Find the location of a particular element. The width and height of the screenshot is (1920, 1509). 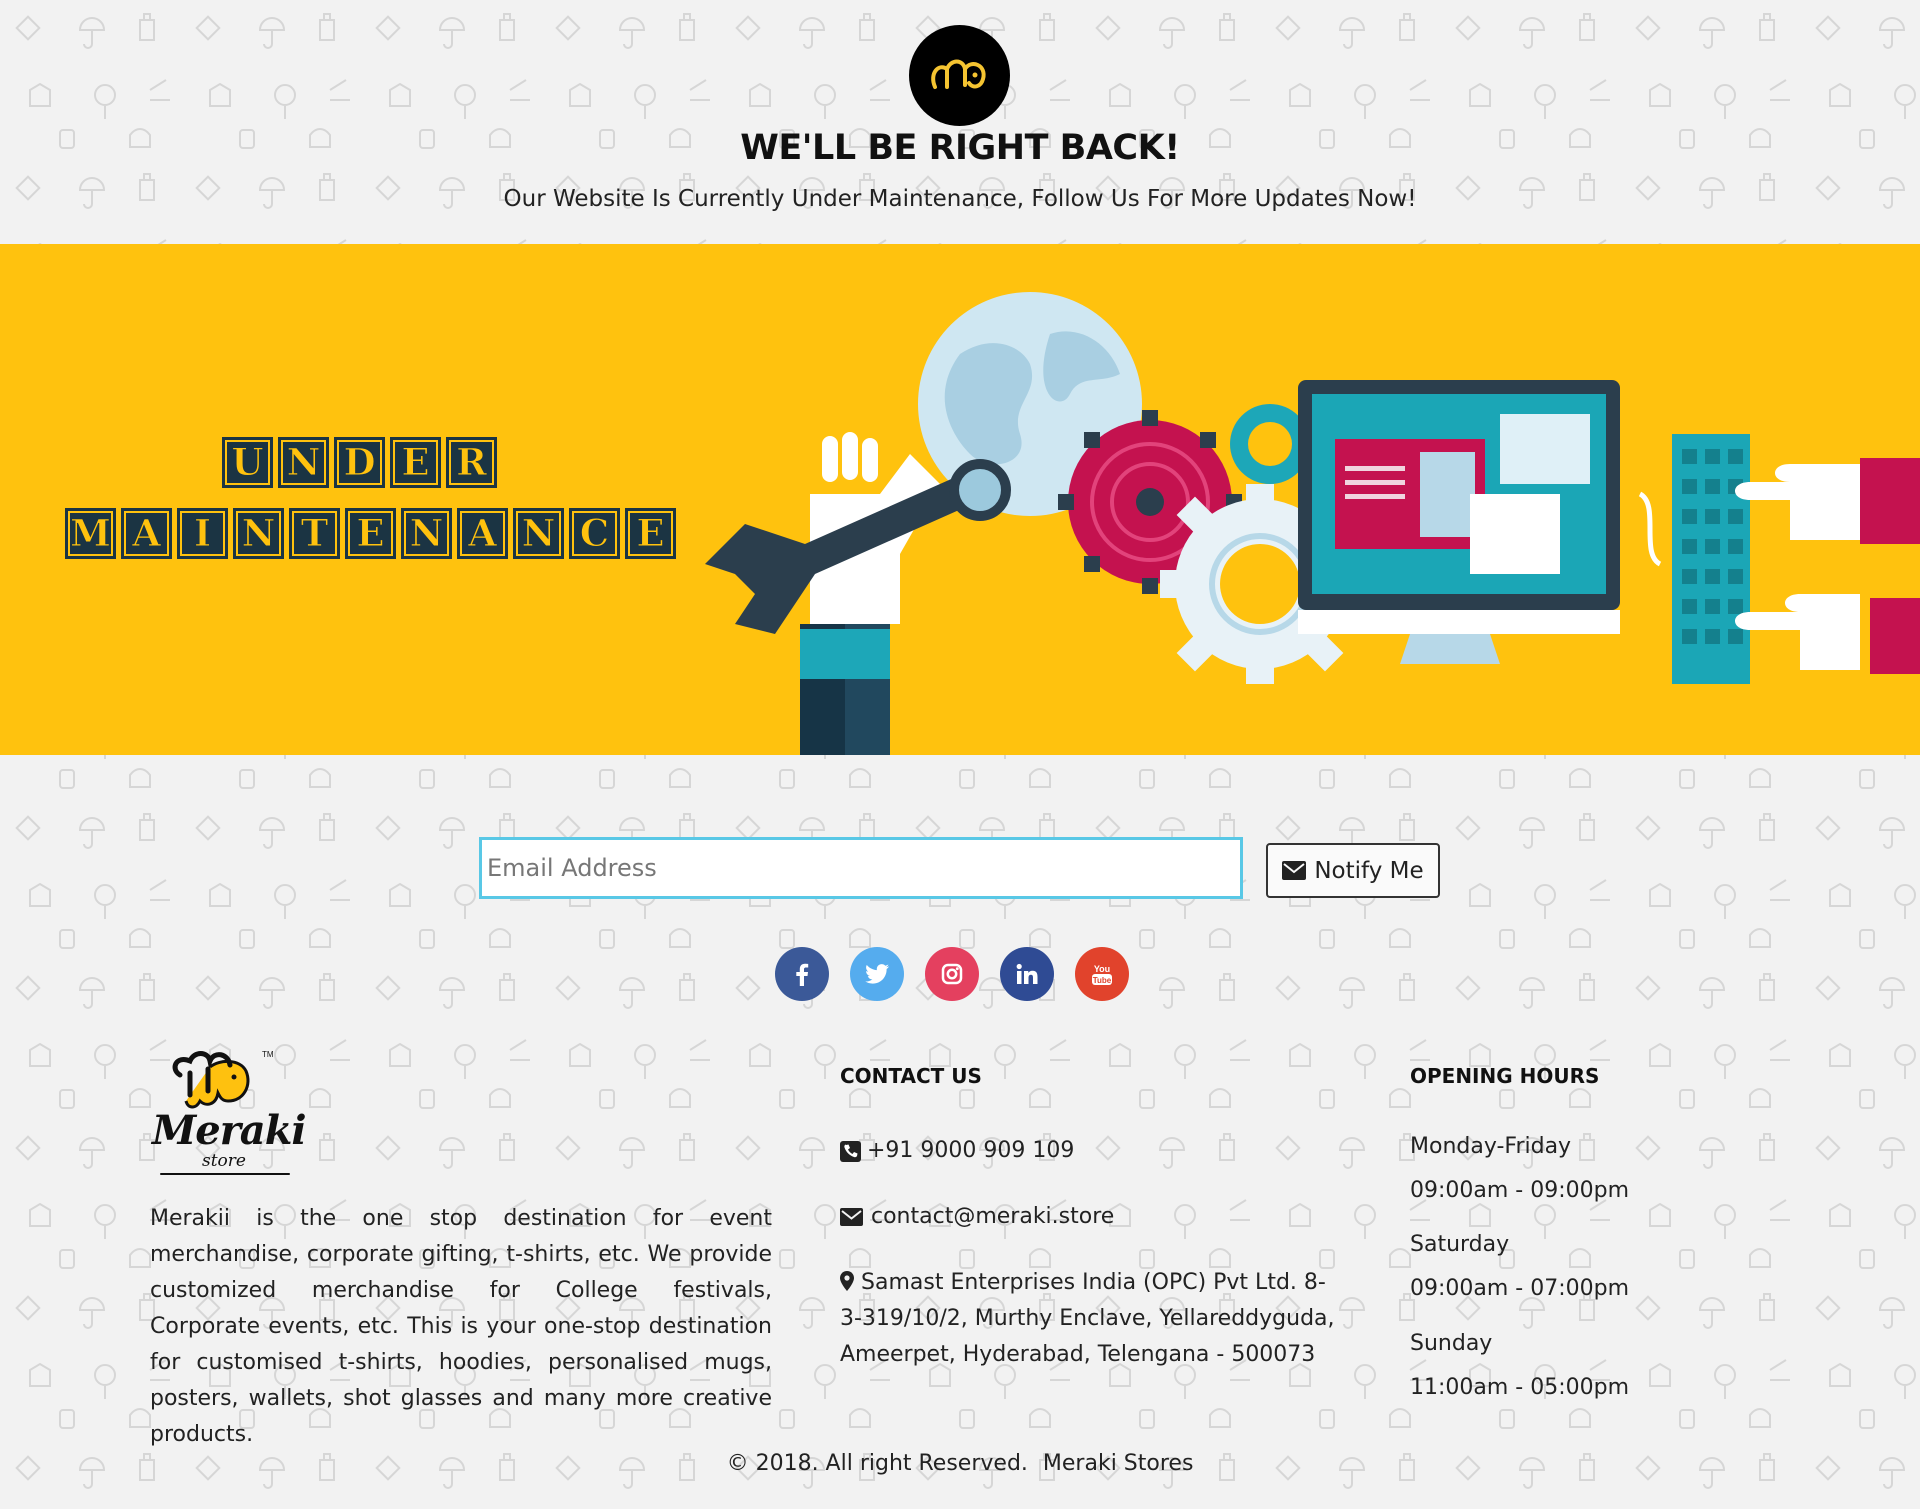

brand-wordmark-sub: store is located at coordinates (224, 1161).